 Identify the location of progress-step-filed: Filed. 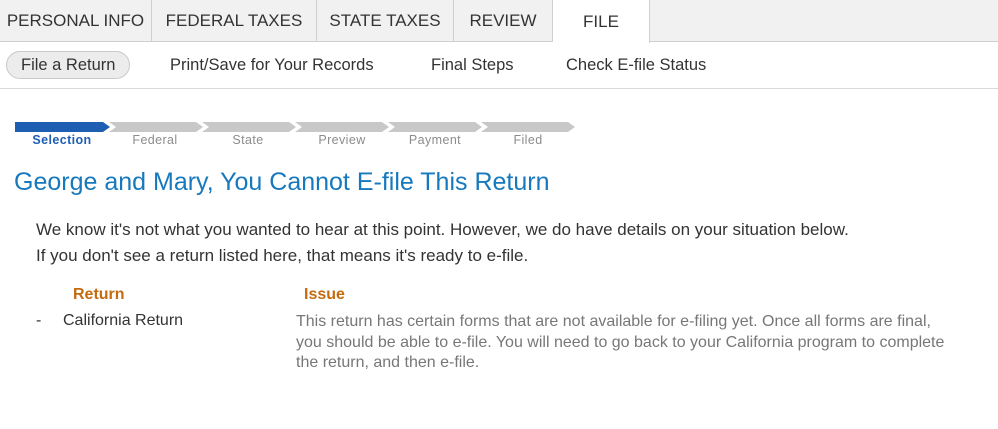
(528, 140).